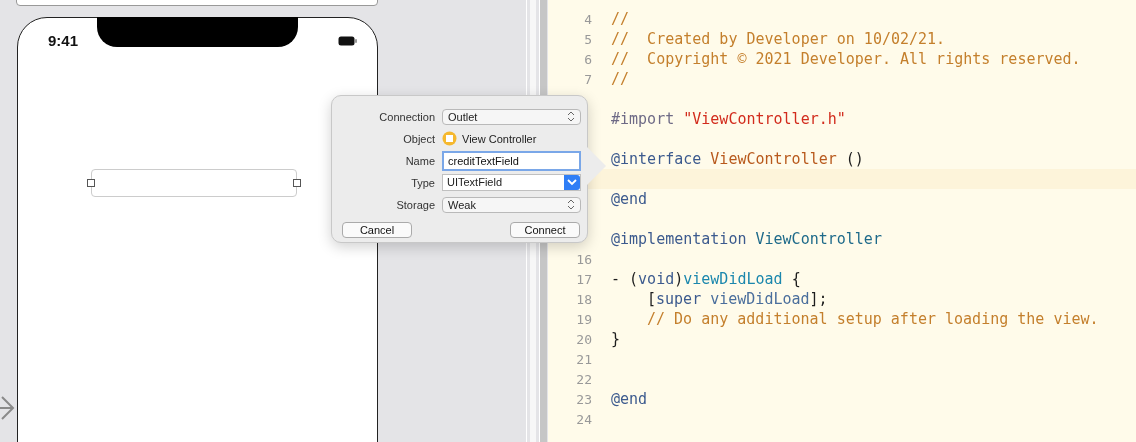 This screenshot has height=442, width=1136. What do you see at coordinates (643, 119) in the screenshot?
I see `code-token: #import` at bounding box center [643, 119].